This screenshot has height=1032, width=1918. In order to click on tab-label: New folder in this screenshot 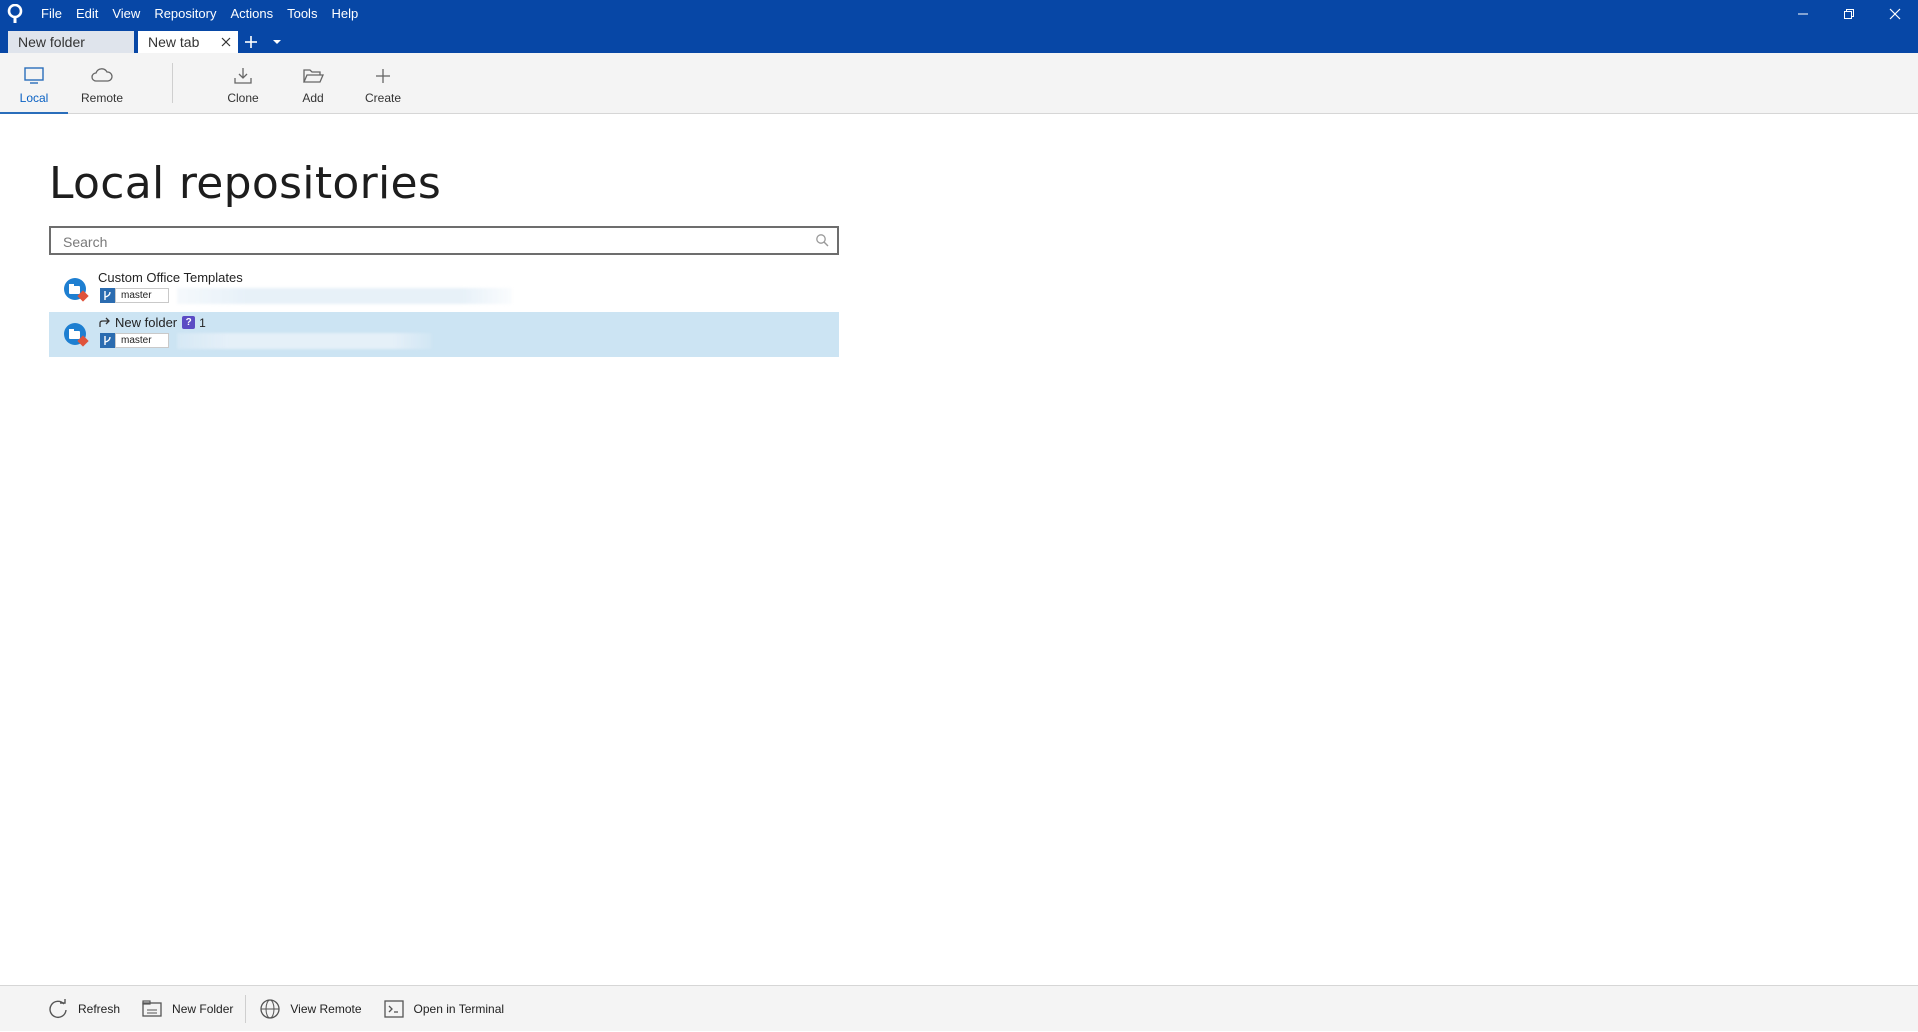, I will do `click(51, 42)`.